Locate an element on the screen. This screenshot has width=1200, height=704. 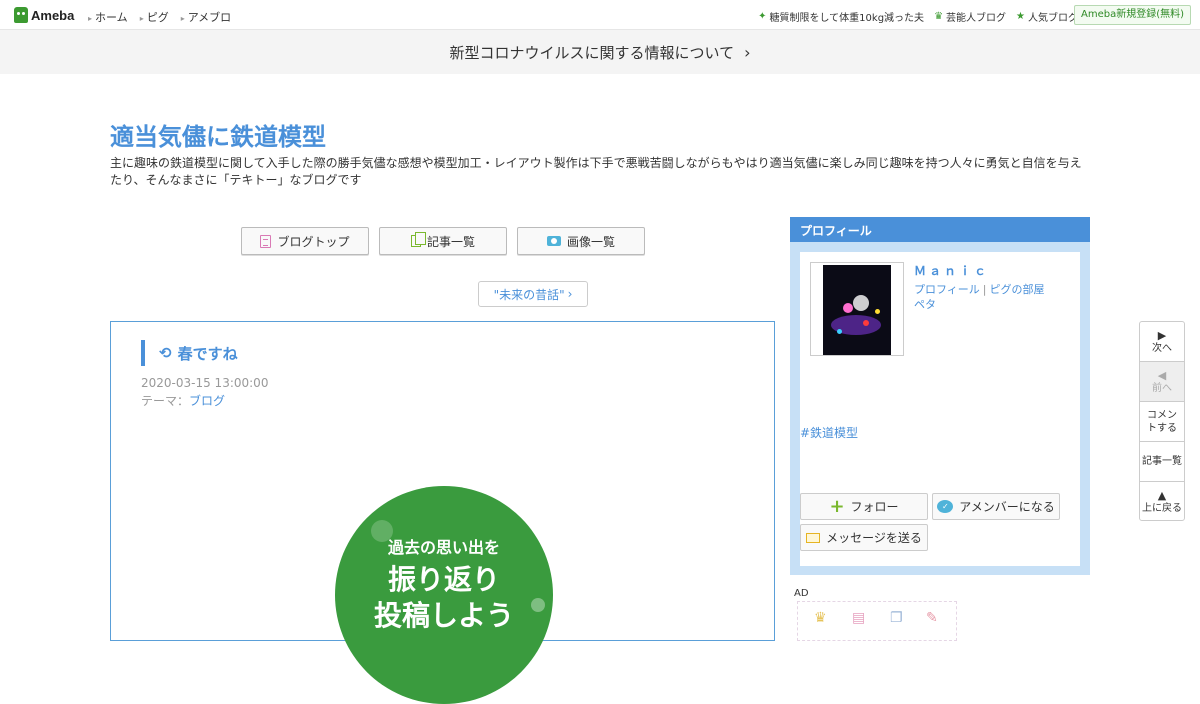
camera-icon is located at coordinates (553, 241).